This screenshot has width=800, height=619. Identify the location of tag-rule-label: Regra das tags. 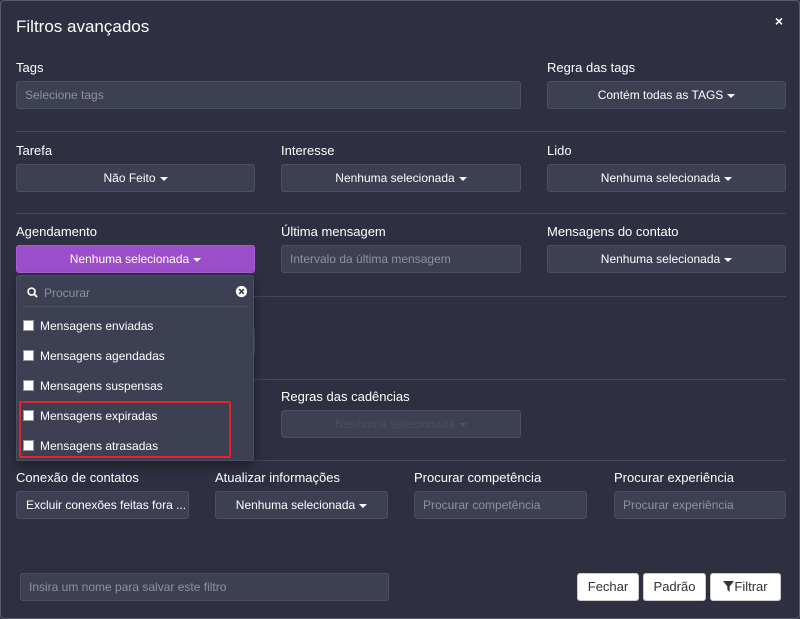
(591, 67).